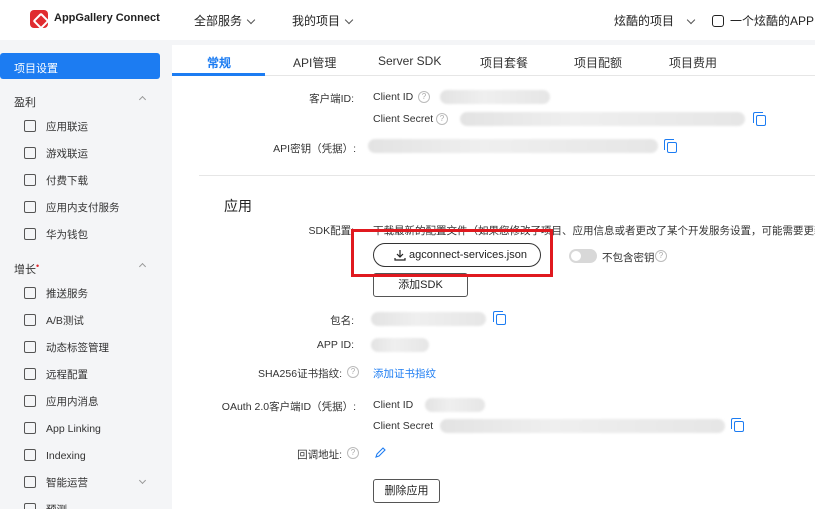 The image size is (815, 509). I want to click on oauth-client-id-value, so click(455, 405).